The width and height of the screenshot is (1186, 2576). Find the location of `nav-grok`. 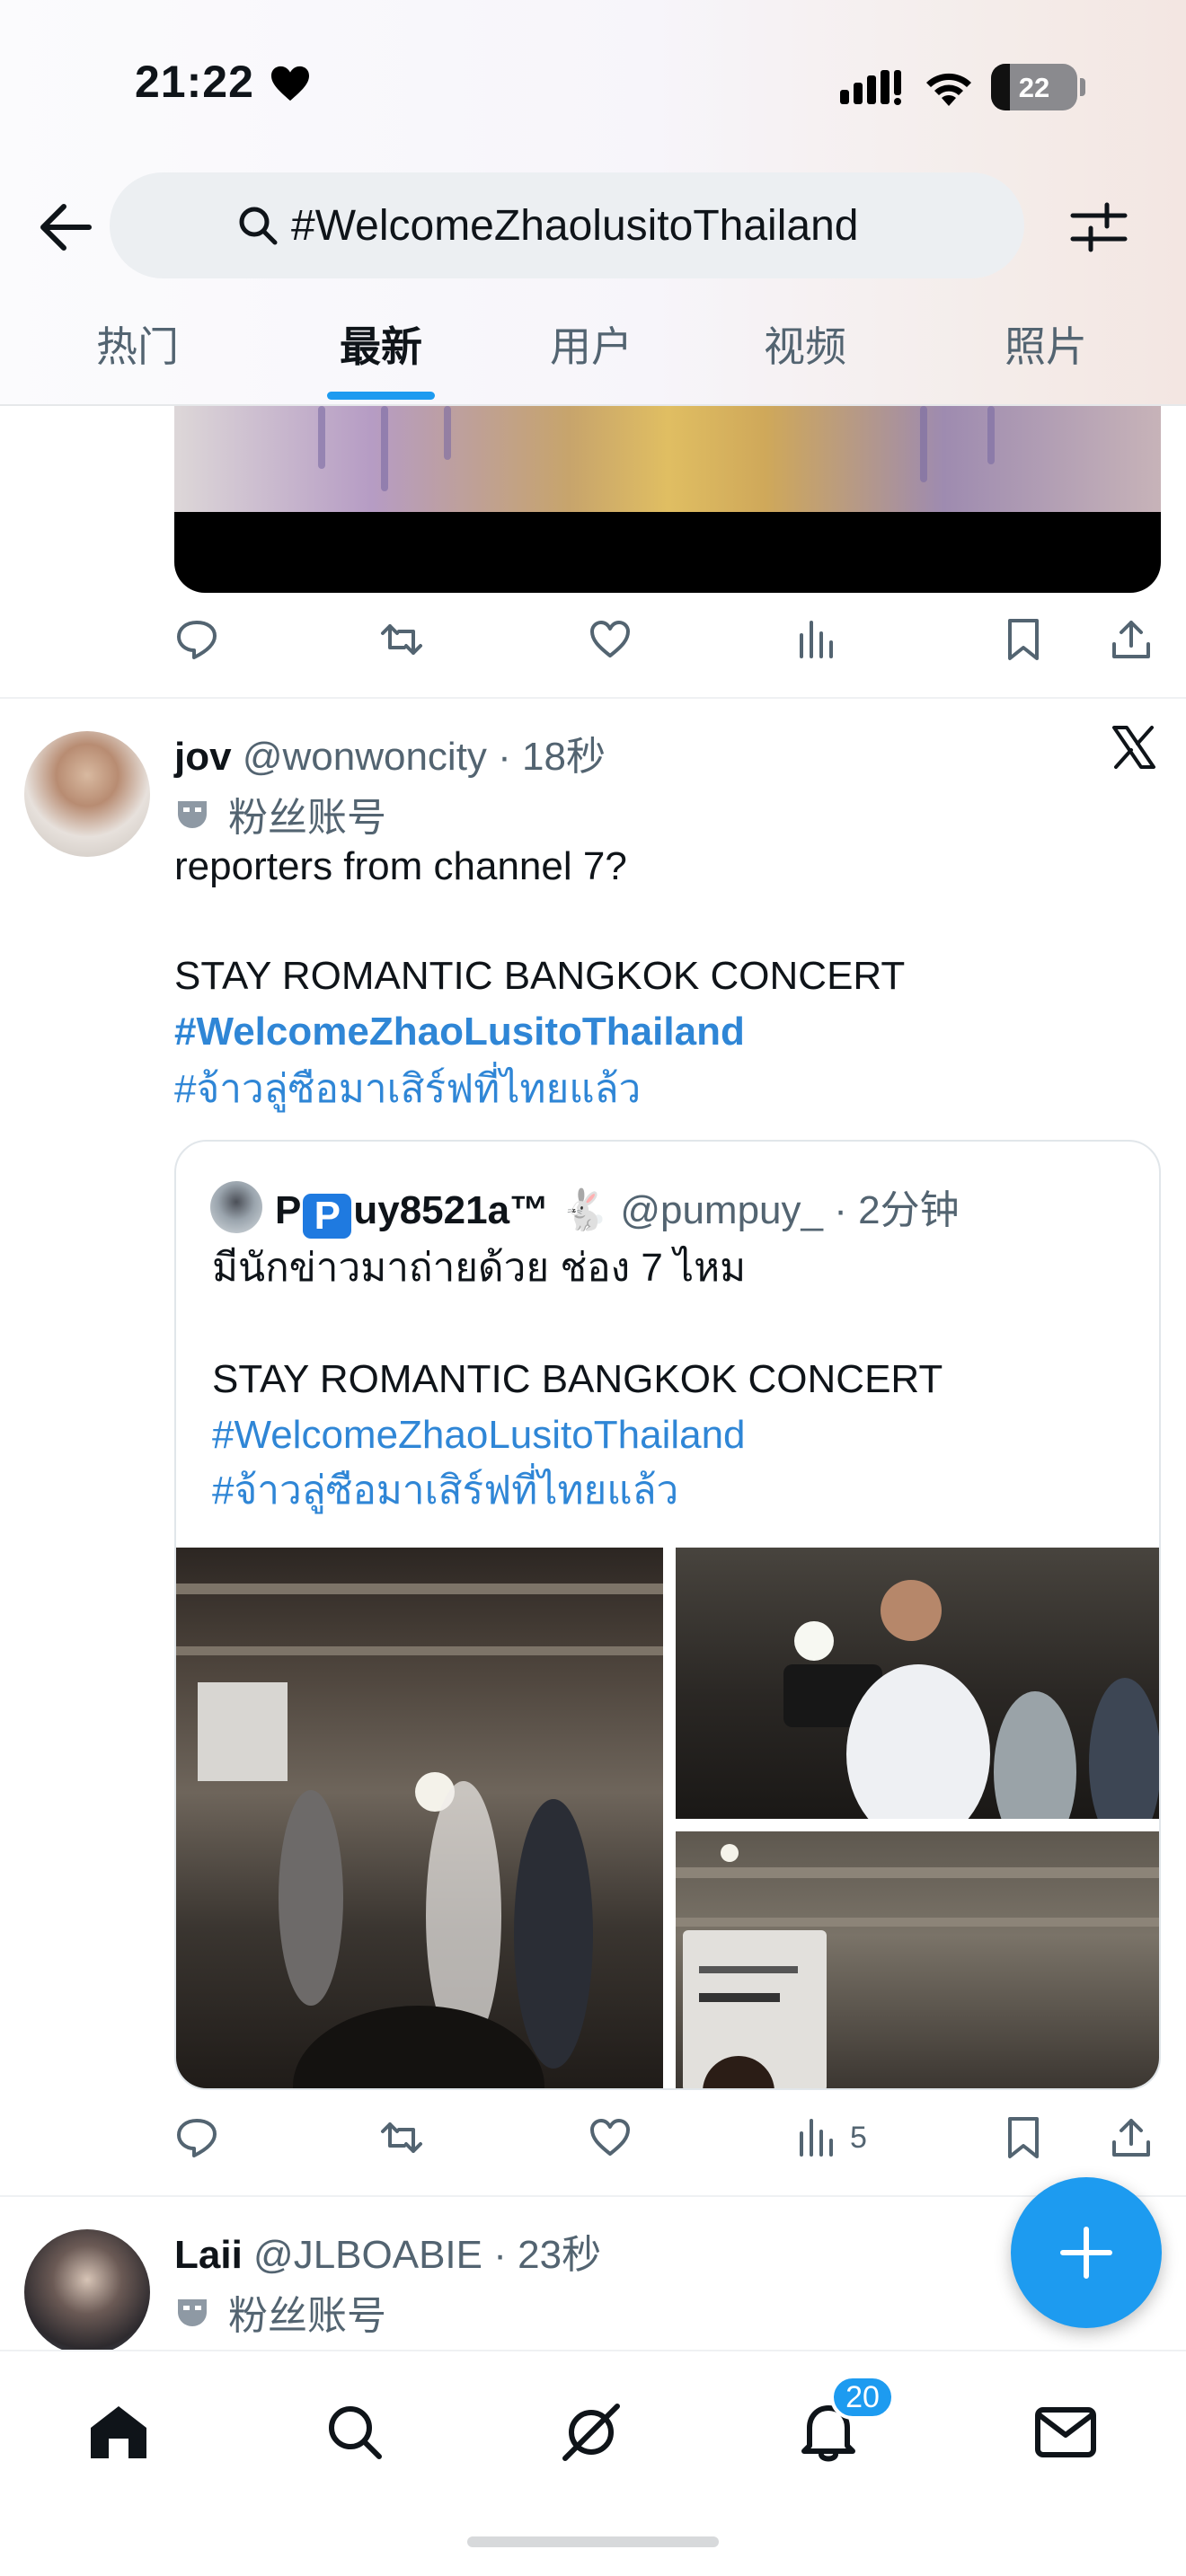

nav-grok is located at coordinates (591, 2432).